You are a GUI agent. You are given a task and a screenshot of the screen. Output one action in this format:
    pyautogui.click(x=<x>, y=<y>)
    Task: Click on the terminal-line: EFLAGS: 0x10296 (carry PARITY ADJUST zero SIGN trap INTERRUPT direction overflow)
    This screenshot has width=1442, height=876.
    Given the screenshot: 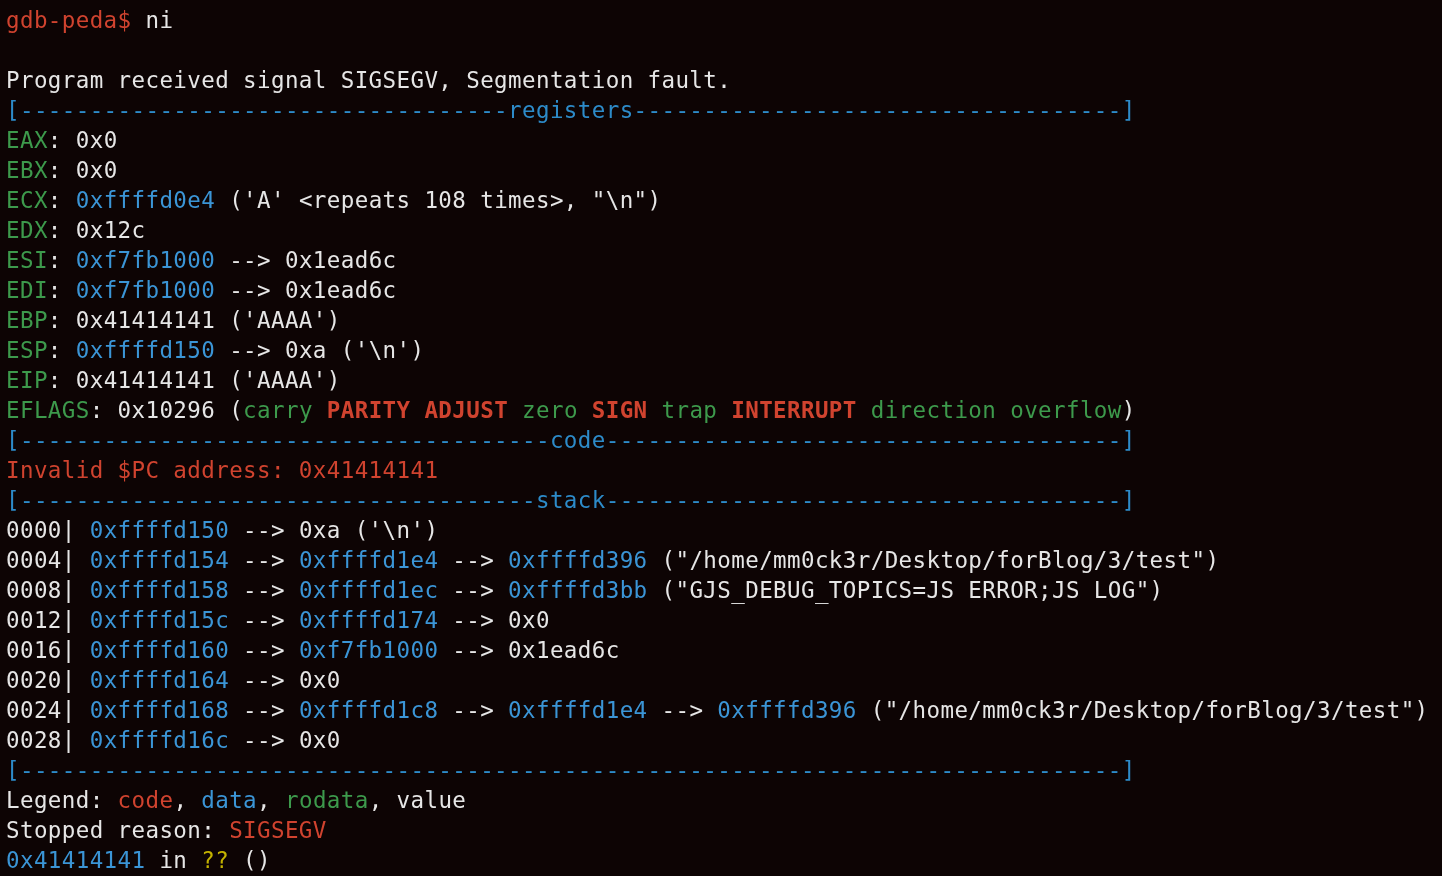 What is the action you would take?
    pyautogui.click(x=571, y=410)
    